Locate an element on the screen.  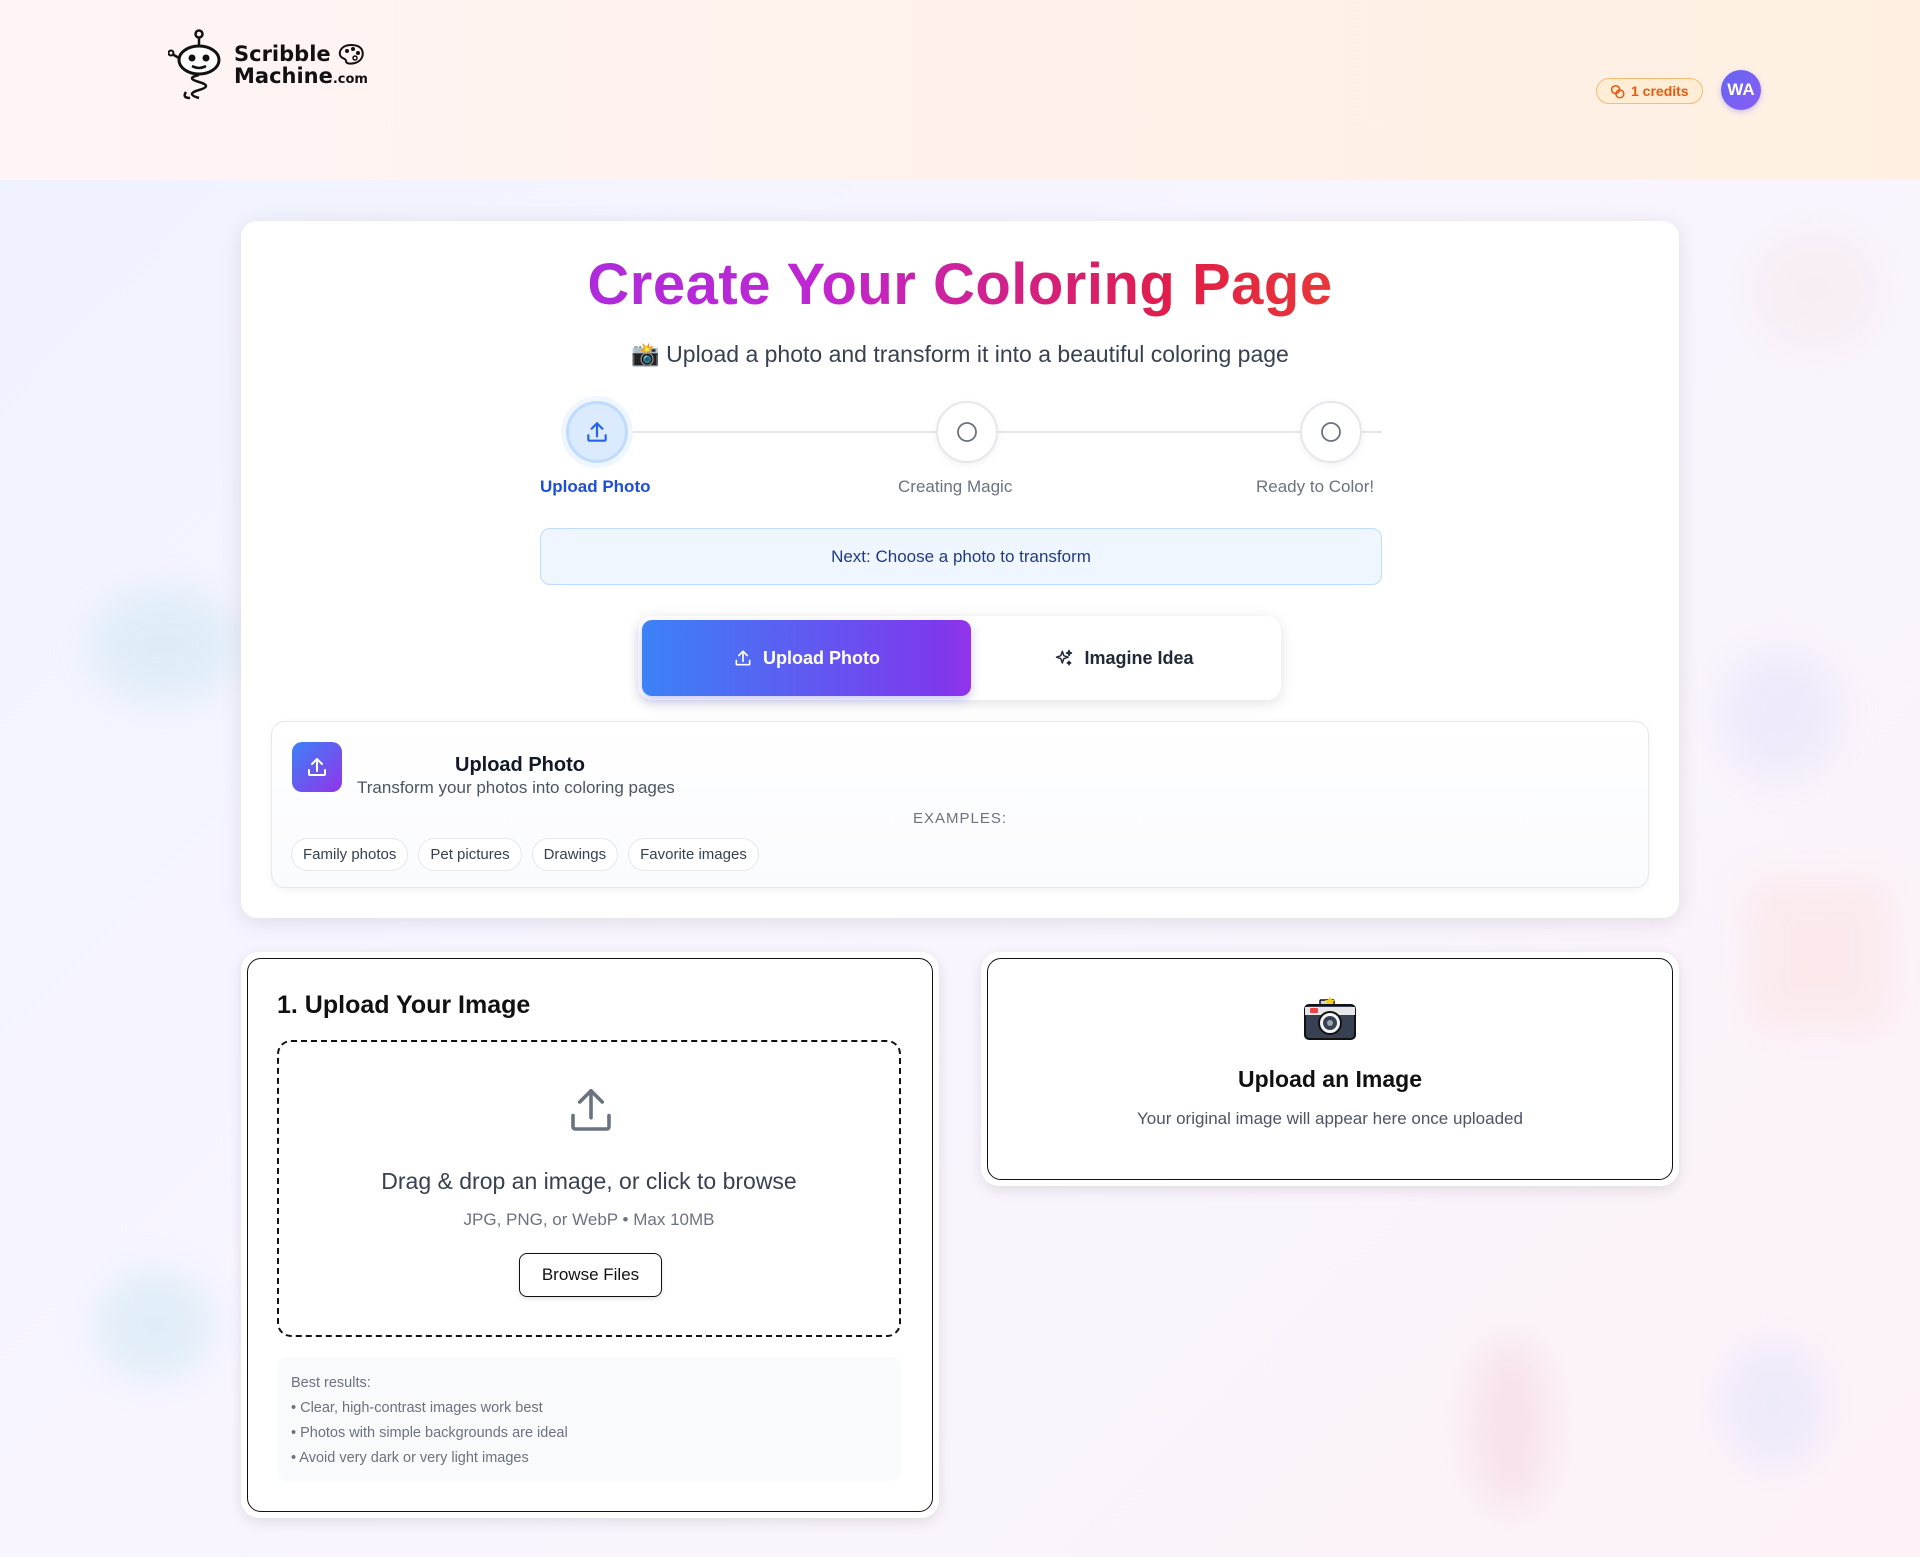
mode-info-icon is located at coordinates (317, 767).